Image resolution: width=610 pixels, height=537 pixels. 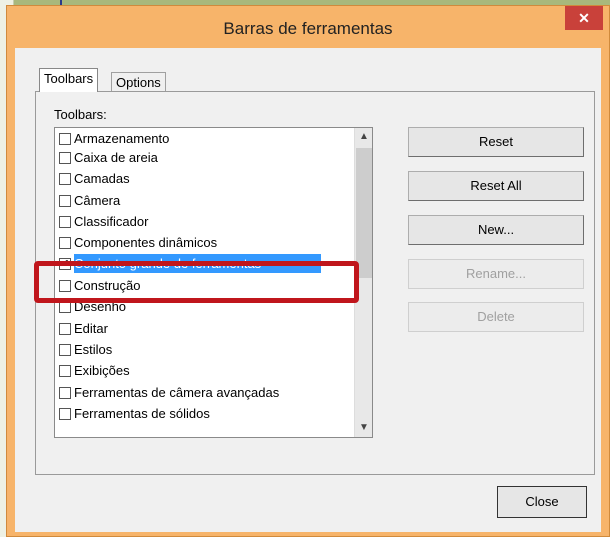 What do you see at coordinates (200, 242) in the screenshot?
I see `list-item: Componentes dinâmicos` at bounding box center [200, 242].